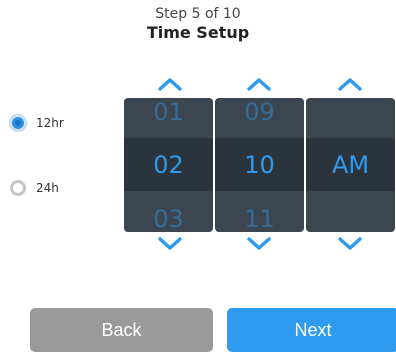 The height and width of the screenshot is (352, 396). I want to click on hour-up-chevron-icon, so click(170, 84).